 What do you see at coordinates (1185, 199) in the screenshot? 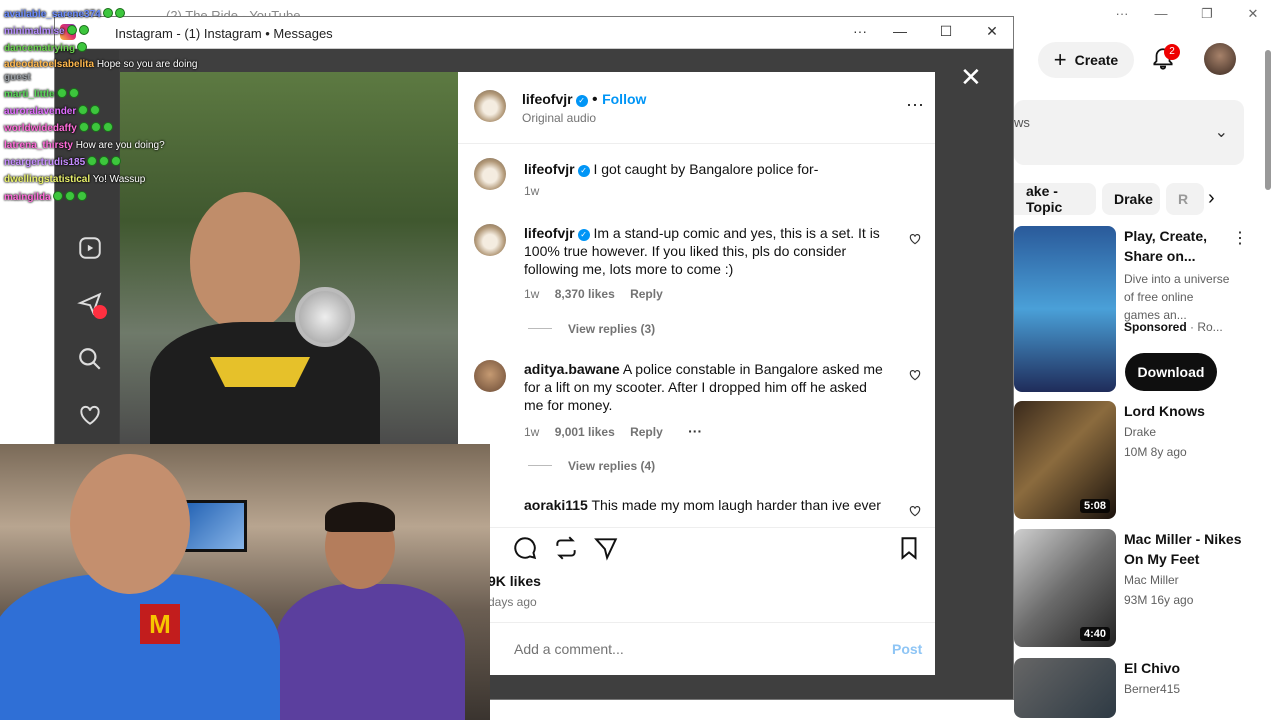
I see `chip-more: R` at bounding box center [1185, 199].